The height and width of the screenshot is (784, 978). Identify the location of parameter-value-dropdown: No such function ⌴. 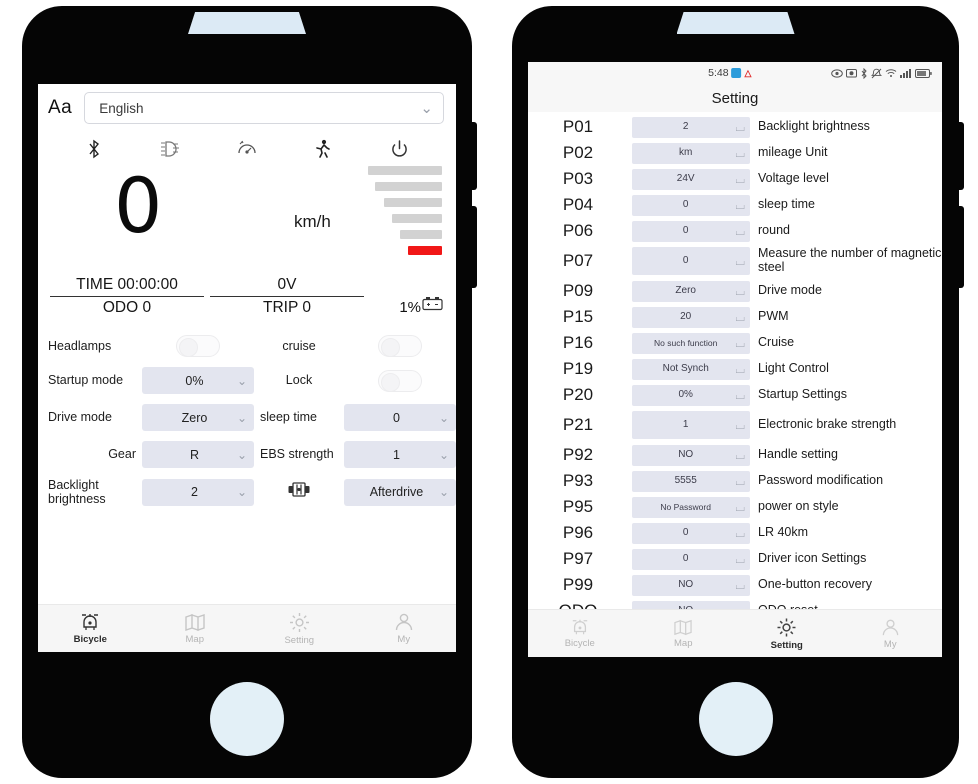
(691, 343).